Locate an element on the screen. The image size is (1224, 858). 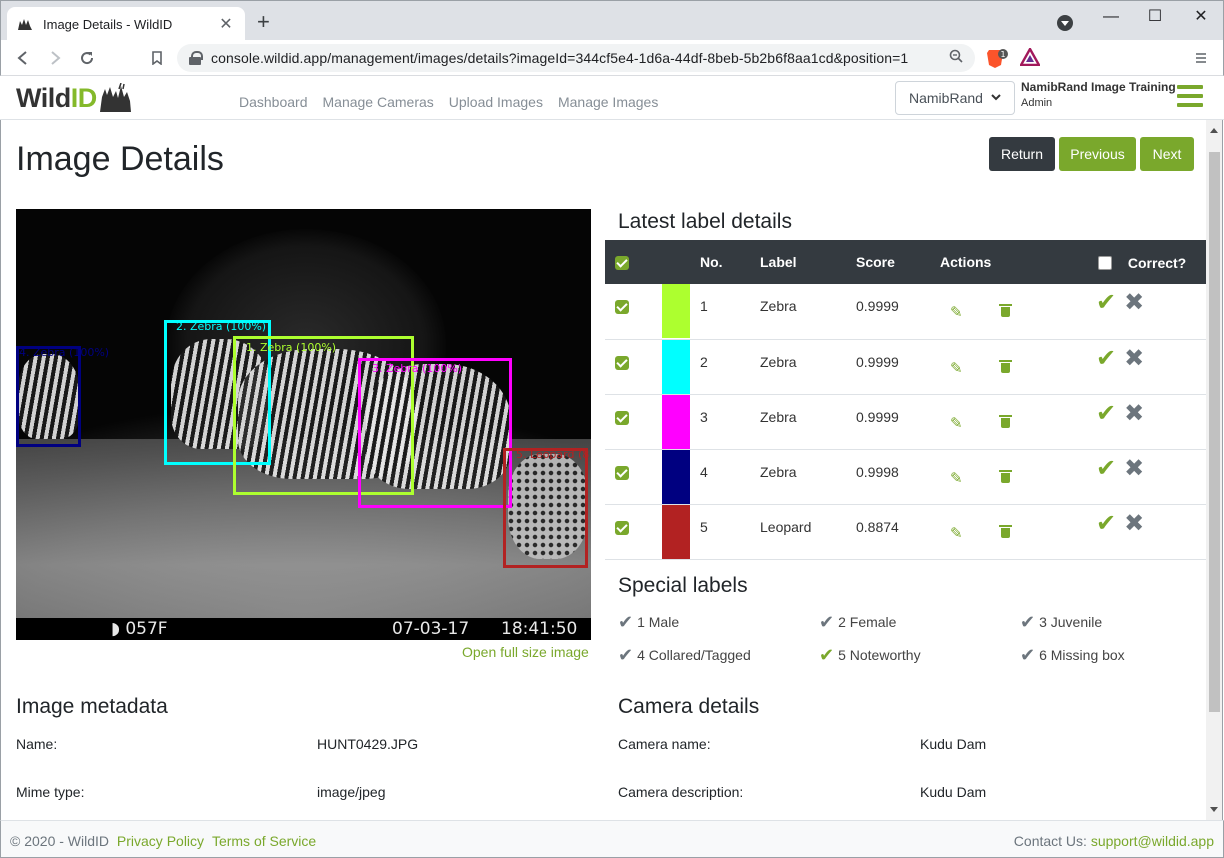
brave-rewards-icon is located at coordinates (1030, 57).